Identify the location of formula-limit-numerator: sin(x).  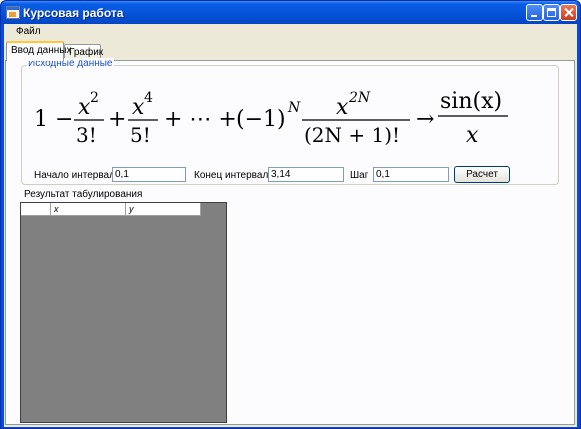
(471, 101).